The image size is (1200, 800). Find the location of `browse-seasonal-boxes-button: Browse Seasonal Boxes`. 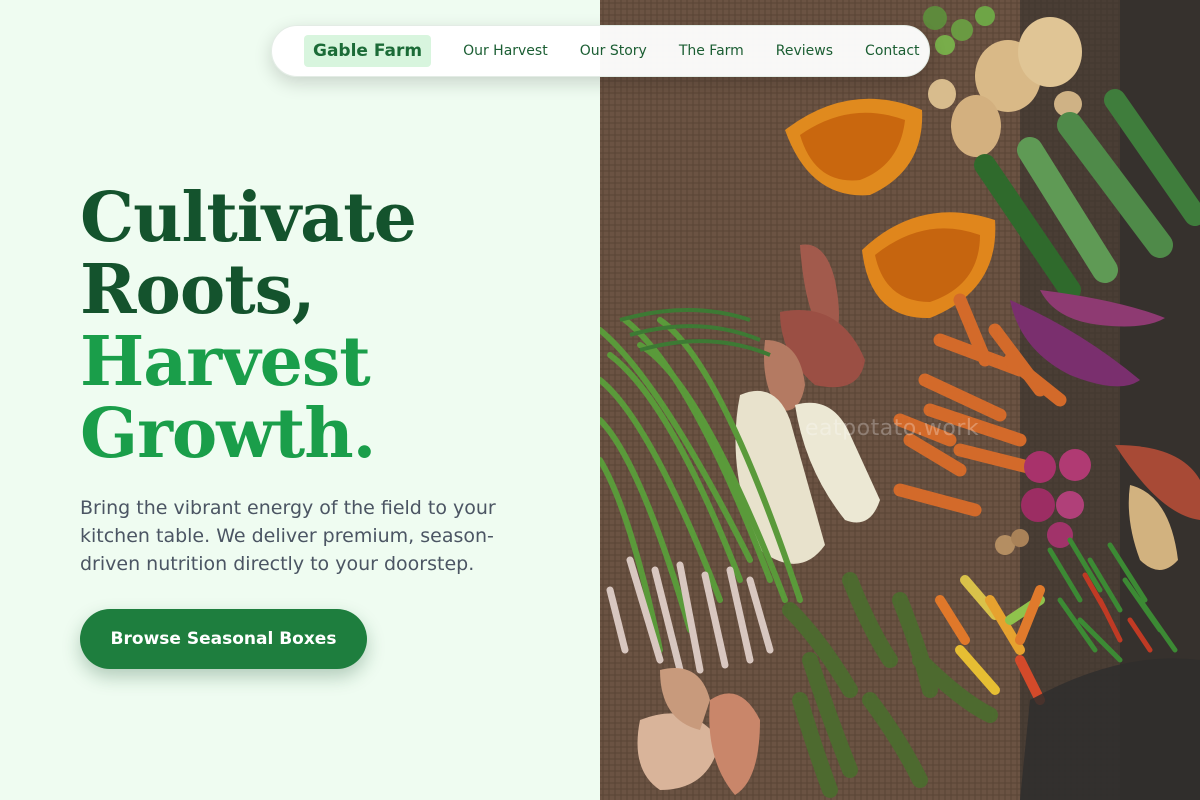

browse-seasonal-boxes-button: Browse Seasonal Boxes is located at coordinates (223, 639).